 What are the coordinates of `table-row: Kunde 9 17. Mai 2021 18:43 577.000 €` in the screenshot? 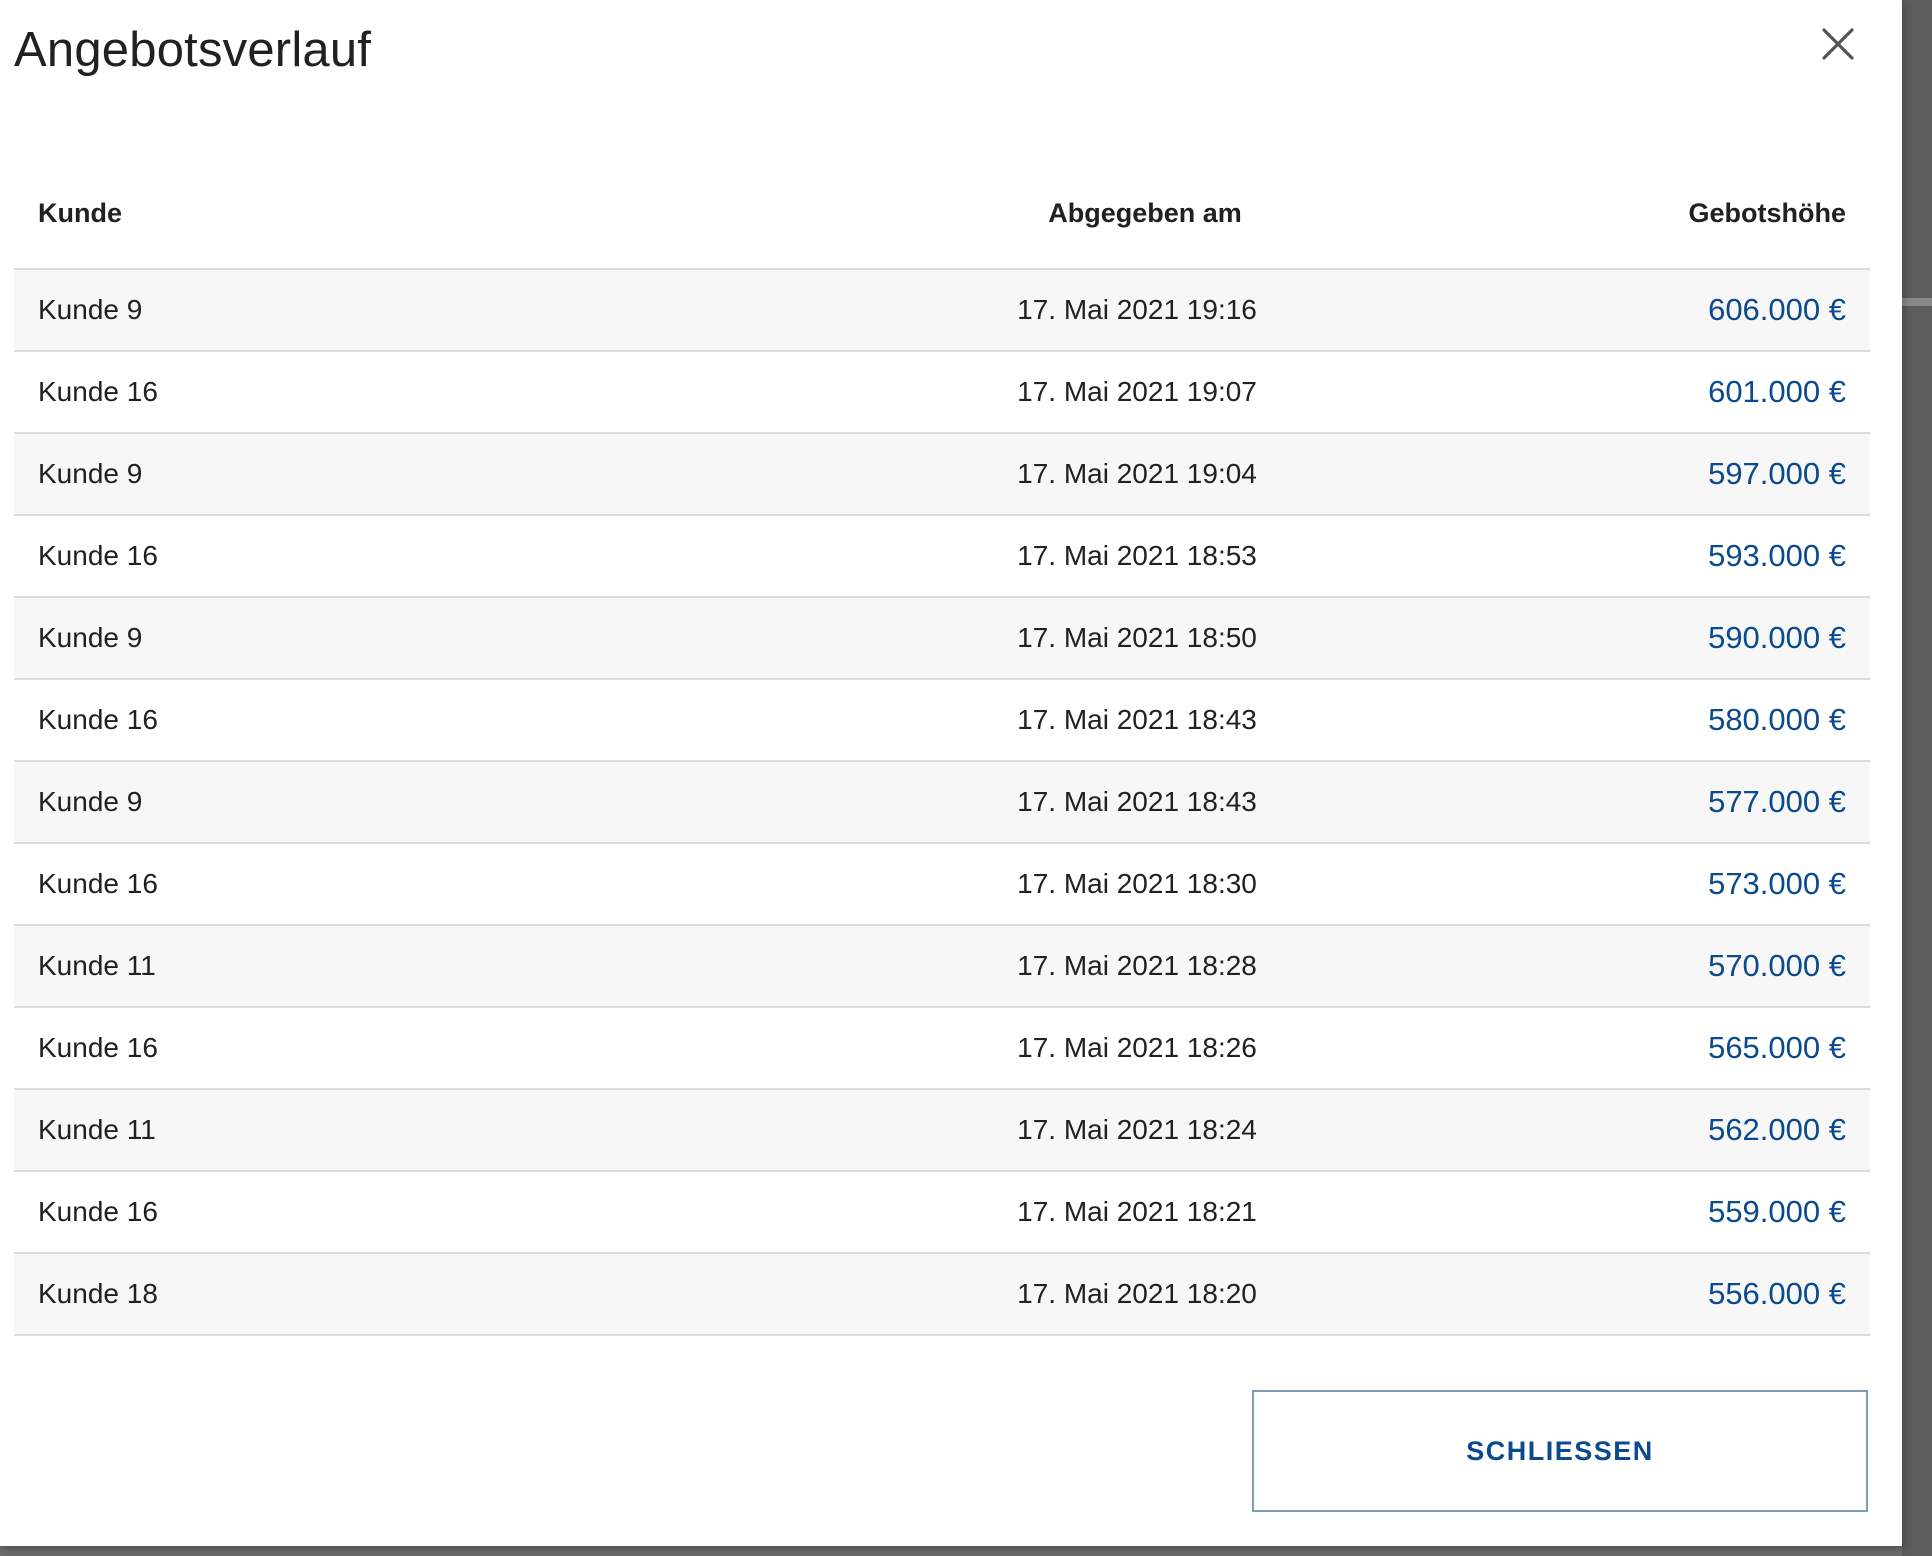 It's located at (942, 803).